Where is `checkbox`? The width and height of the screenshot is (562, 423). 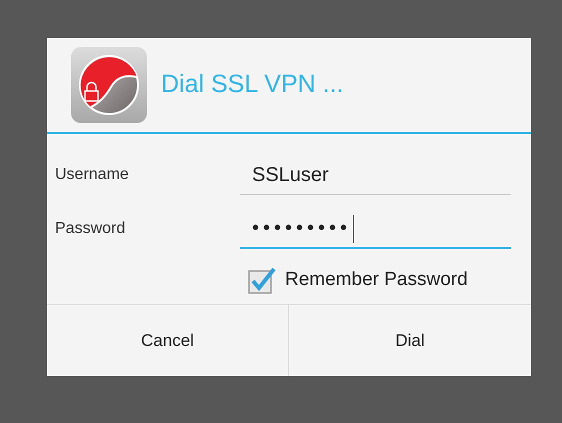
checkbox is located at coordinates (262, 280).